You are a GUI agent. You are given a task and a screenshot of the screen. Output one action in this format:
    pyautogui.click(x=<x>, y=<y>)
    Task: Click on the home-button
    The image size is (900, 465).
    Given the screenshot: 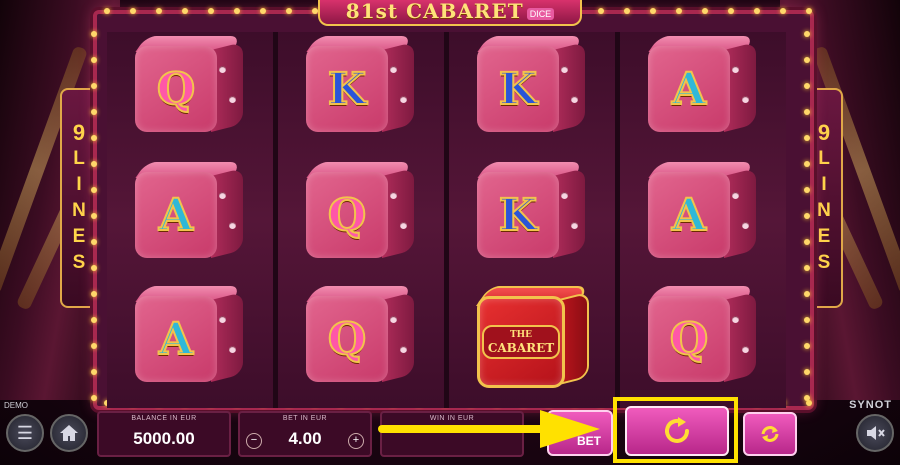 What is the action you would take?
    pyautogui.click(x=69, y=433)
    